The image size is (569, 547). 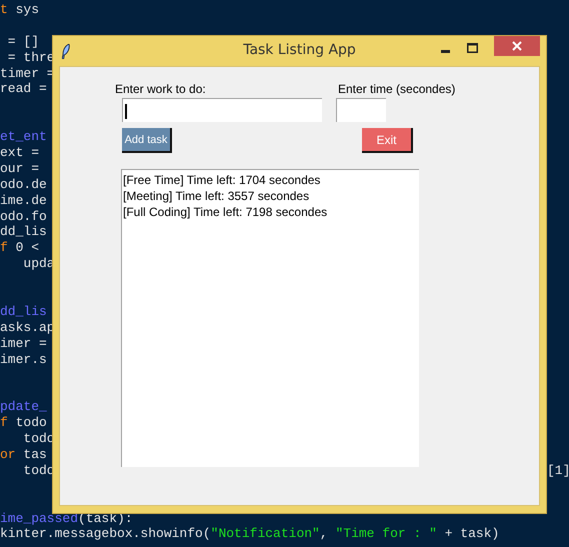 What do you see at coordinates (270, 196) in the screenshot?
I see `list-item: [Meeting] Time left: 3557 secondes` at bounding box center [270, 196].